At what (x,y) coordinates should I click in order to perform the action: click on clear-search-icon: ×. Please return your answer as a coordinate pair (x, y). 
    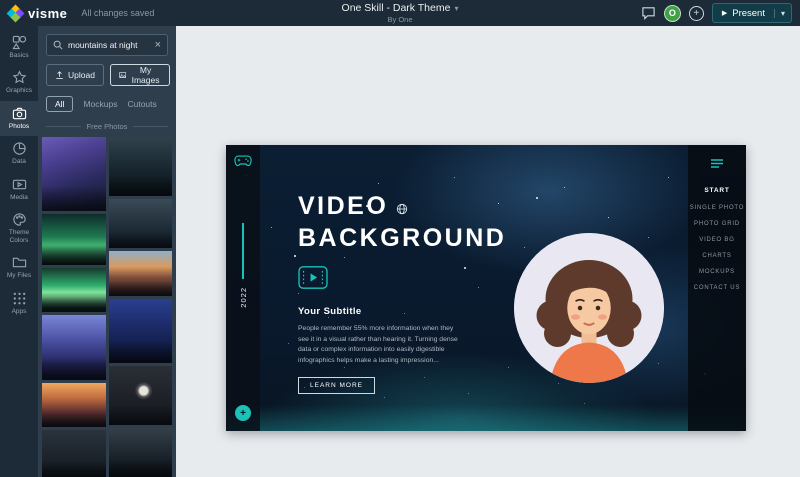
    Looking at the image, I should click on (158, 45).